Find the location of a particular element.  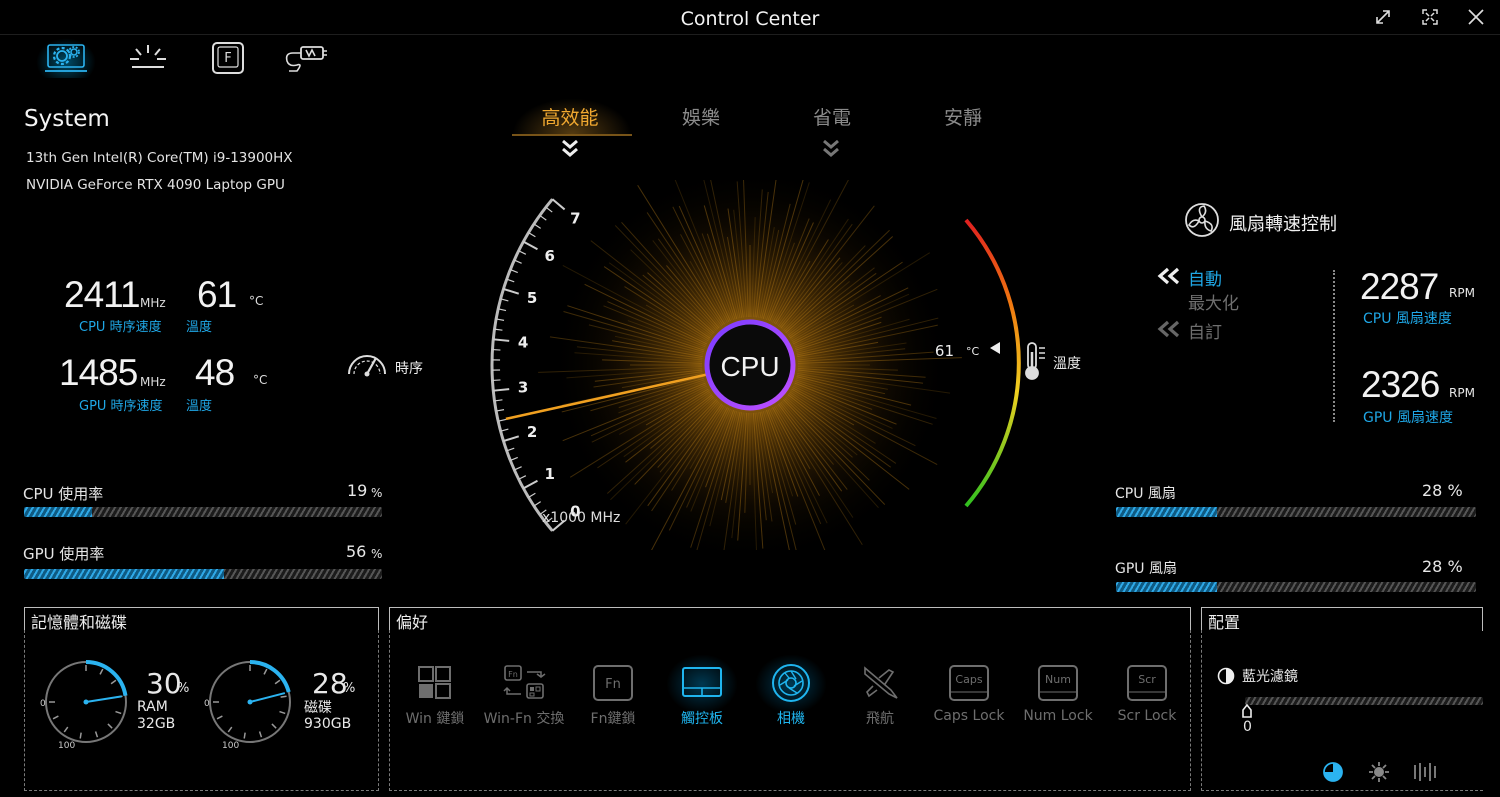

temp-pointer-icon is located at coordinates (995, 348).